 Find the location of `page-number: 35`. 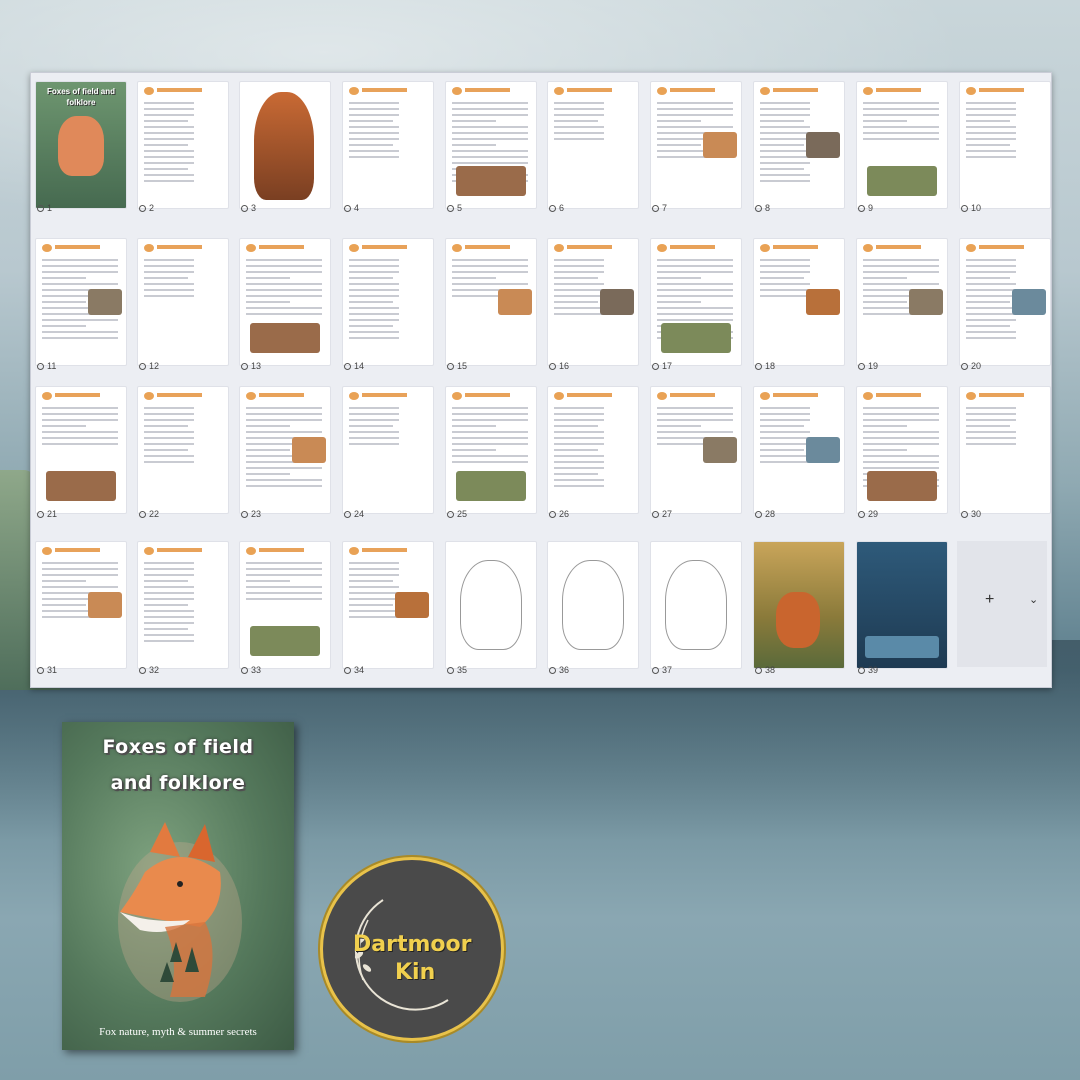

page-number: 35 is located at coordinates (457, 670).